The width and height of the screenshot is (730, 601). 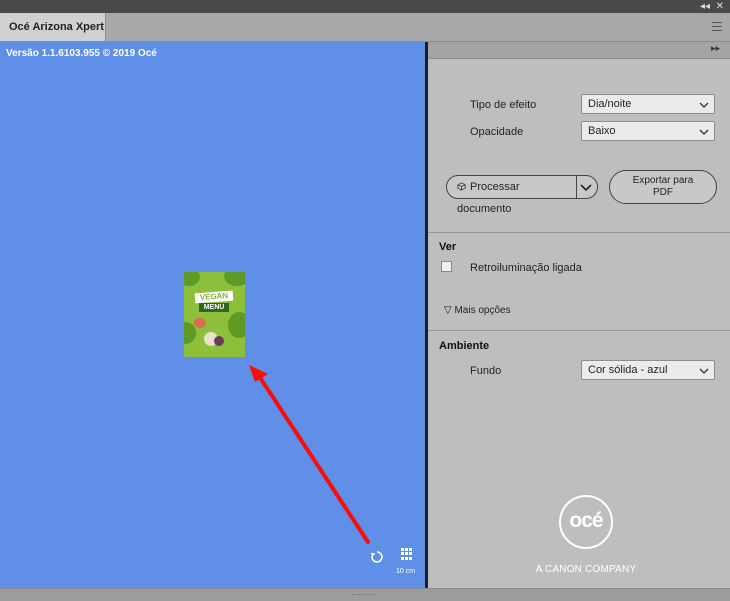 What do you see at coordinates (526, 268) in the screenshot?
I see `backlight-label: Retroiluminação ligada` at bounding box center [526, 268].